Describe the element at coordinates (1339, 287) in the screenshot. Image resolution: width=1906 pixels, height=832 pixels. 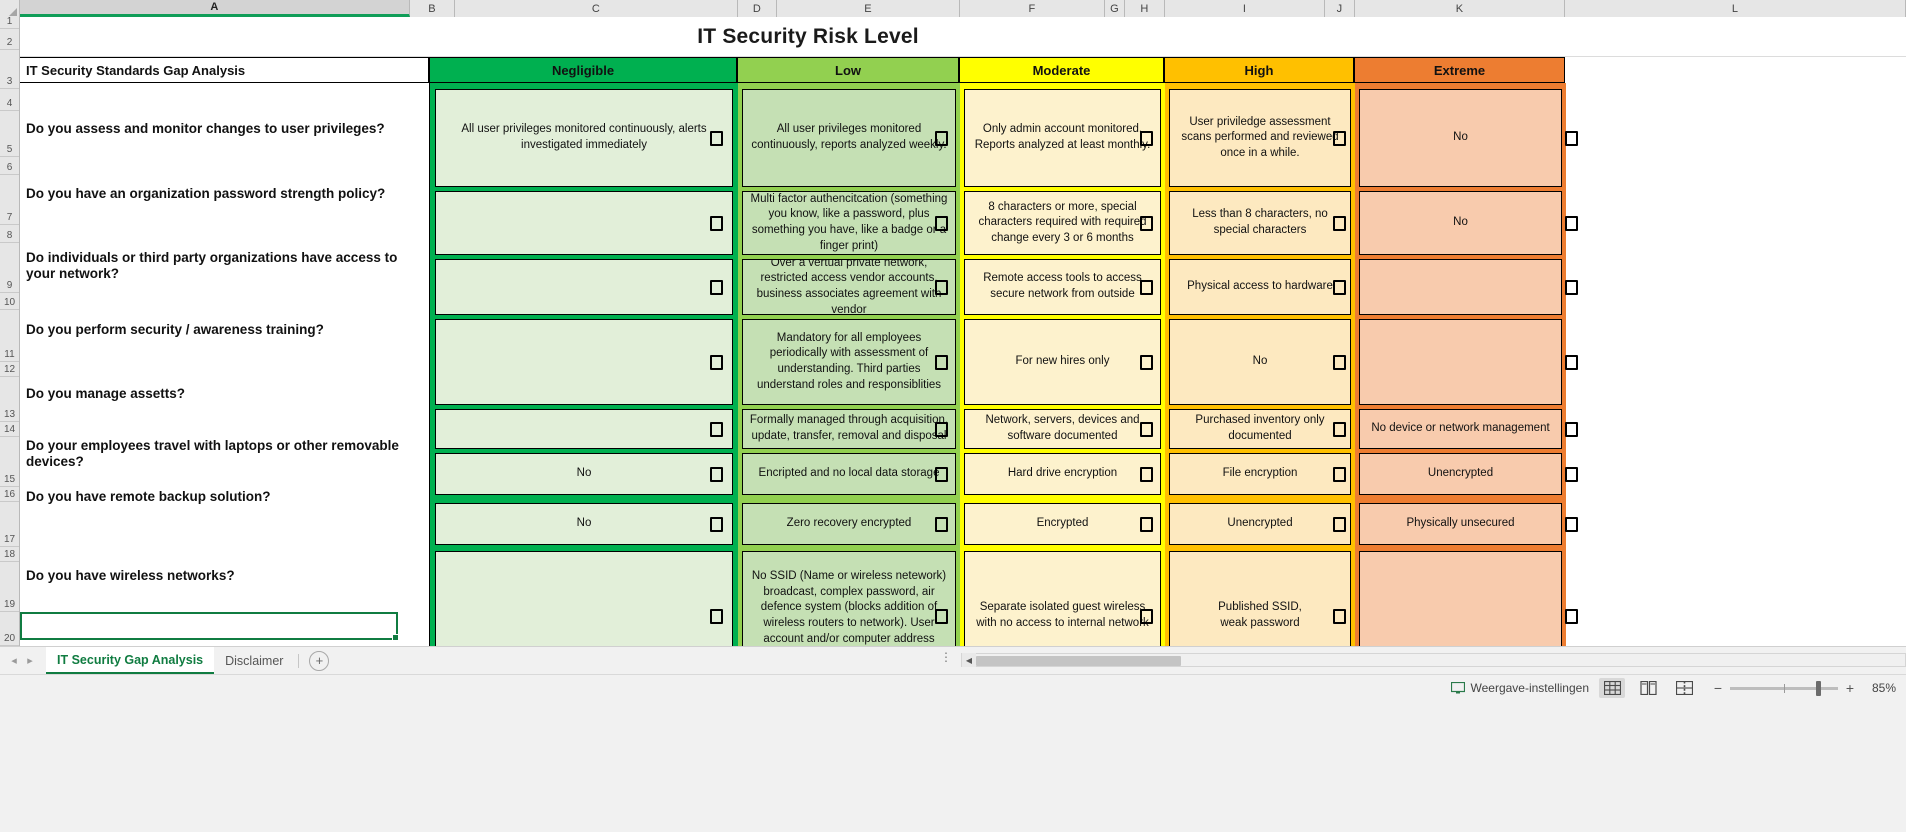
I see `checkbox-high-row3` at that location.